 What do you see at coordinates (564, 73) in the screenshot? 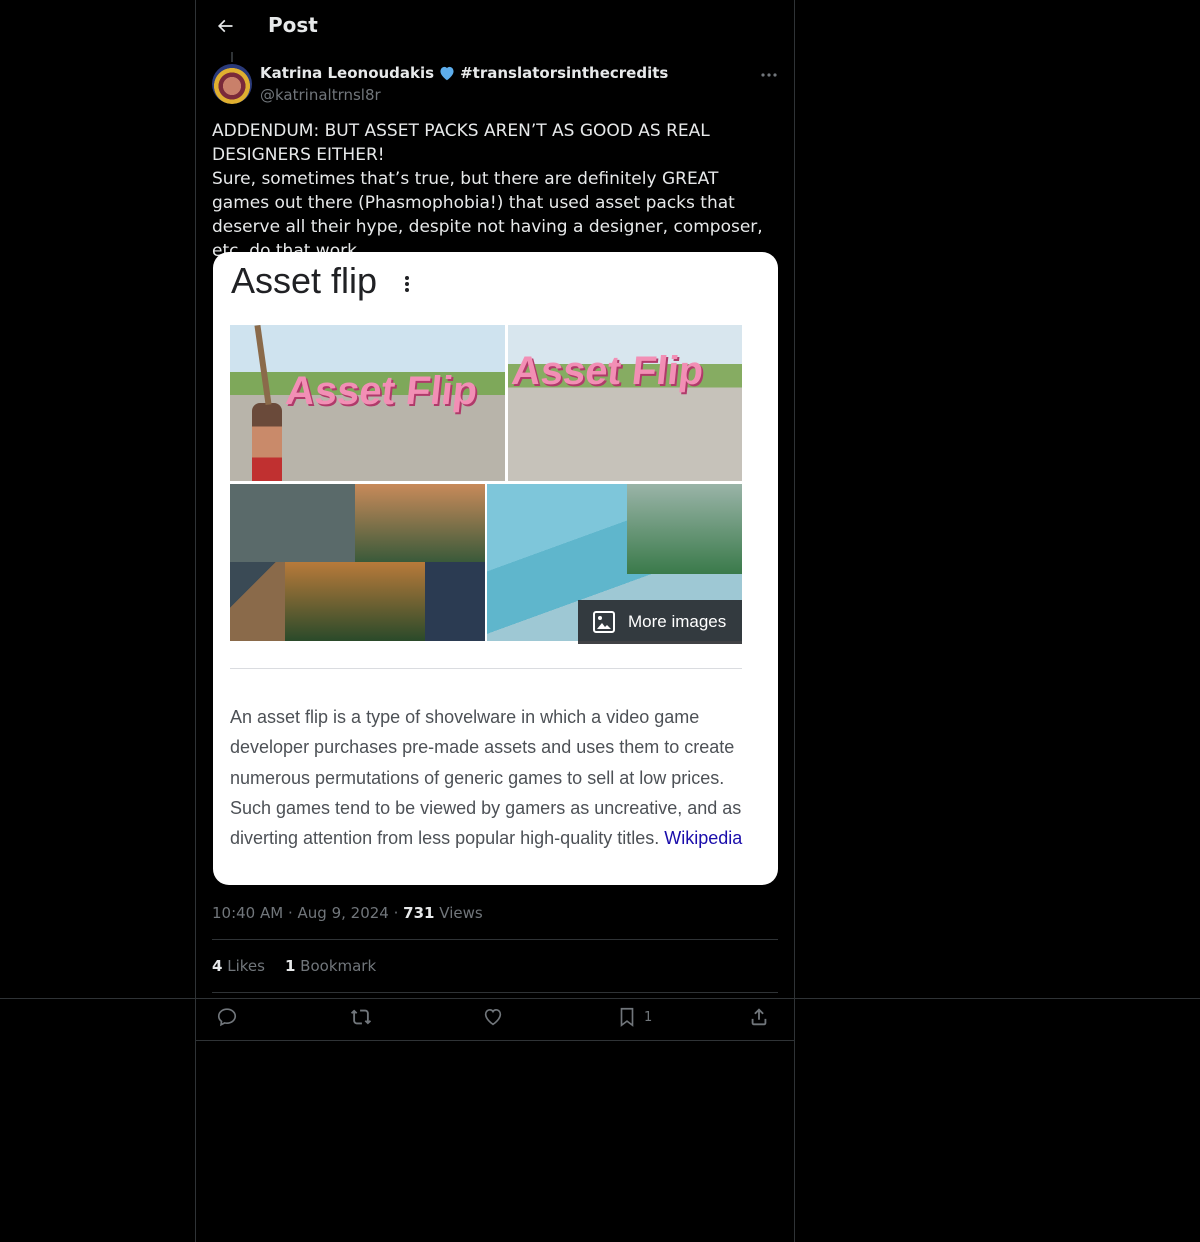
I see `author-hashtag: #translatorsinthecredits` at bounding box center [564, 73].